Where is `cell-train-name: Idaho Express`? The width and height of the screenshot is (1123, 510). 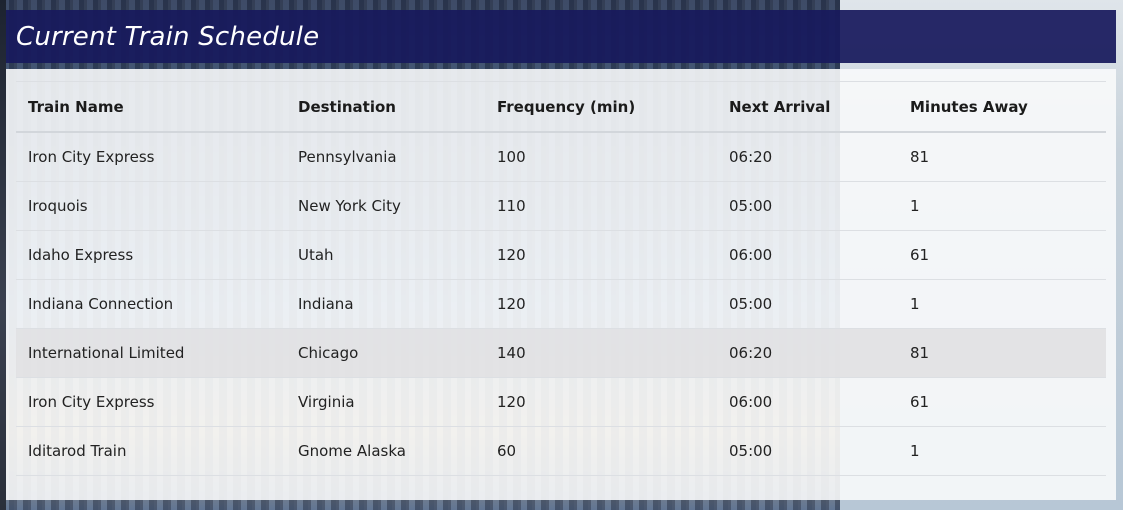
cell-train-name: Idaho Express is located at coordinates (151, 255).